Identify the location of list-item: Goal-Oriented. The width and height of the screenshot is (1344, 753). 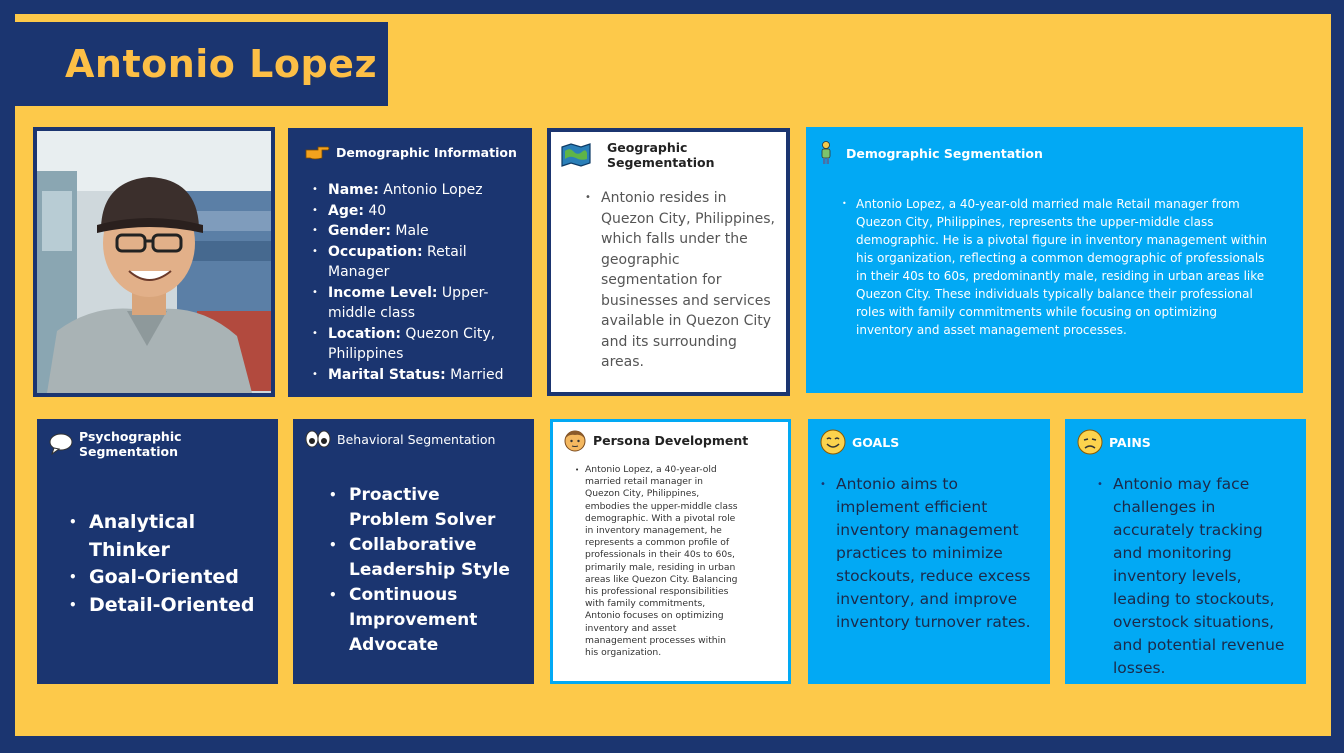
(168, 578).